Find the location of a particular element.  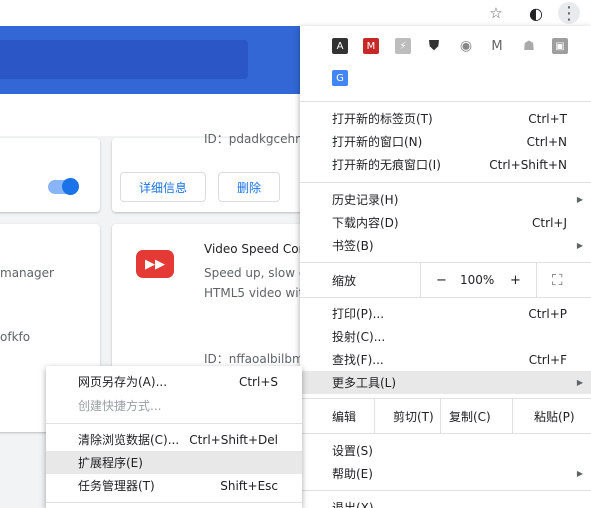

menu-item-label: 打开新的标签页(T) is located at coordinates (382, 119).